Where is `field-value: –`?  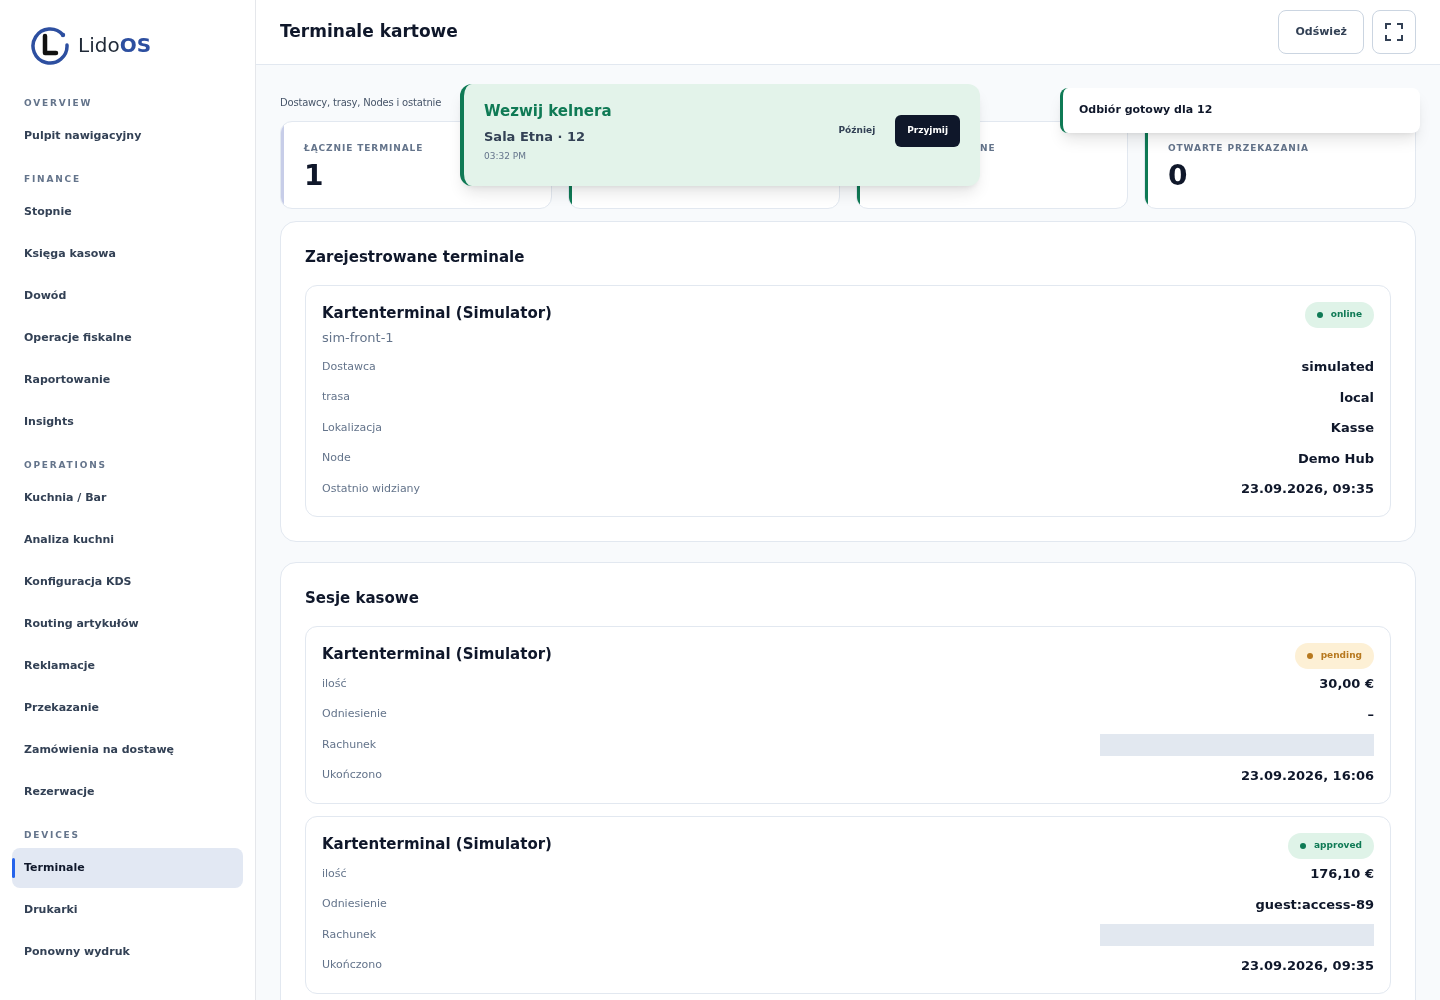
field-value: – is located at coordinates (1370, 714).